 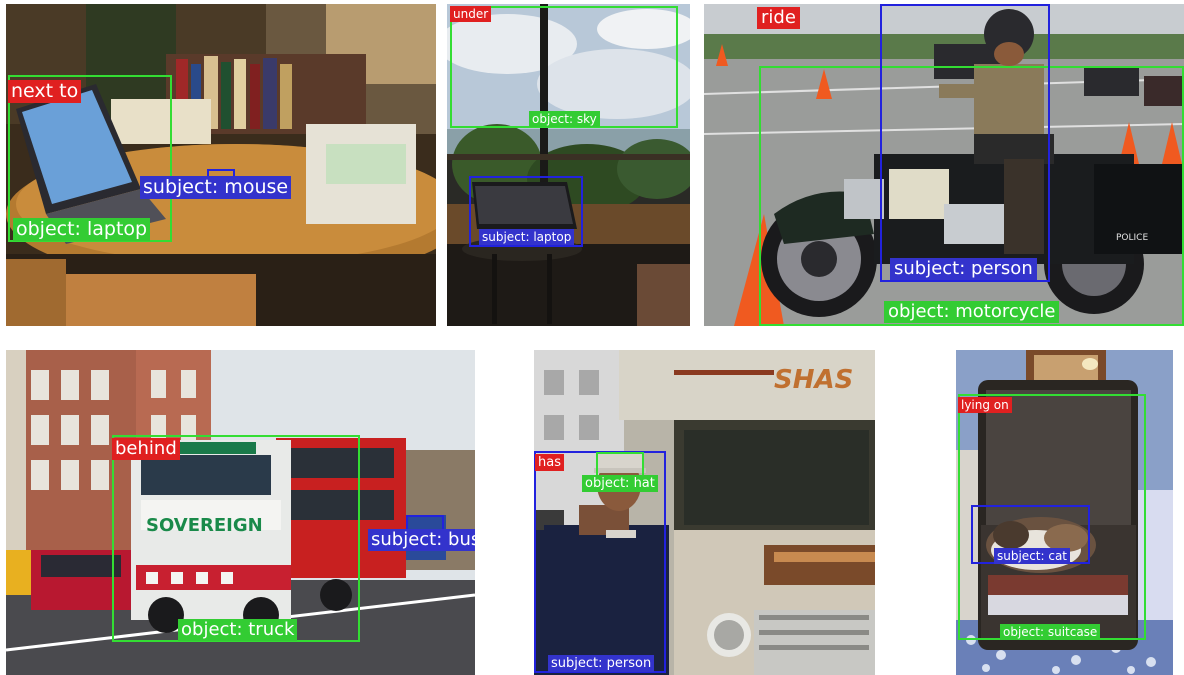 What do you see at coordinates (549, 462) in the screenshot?
I see `predicate-label: has` at bounding box center [549, 462].